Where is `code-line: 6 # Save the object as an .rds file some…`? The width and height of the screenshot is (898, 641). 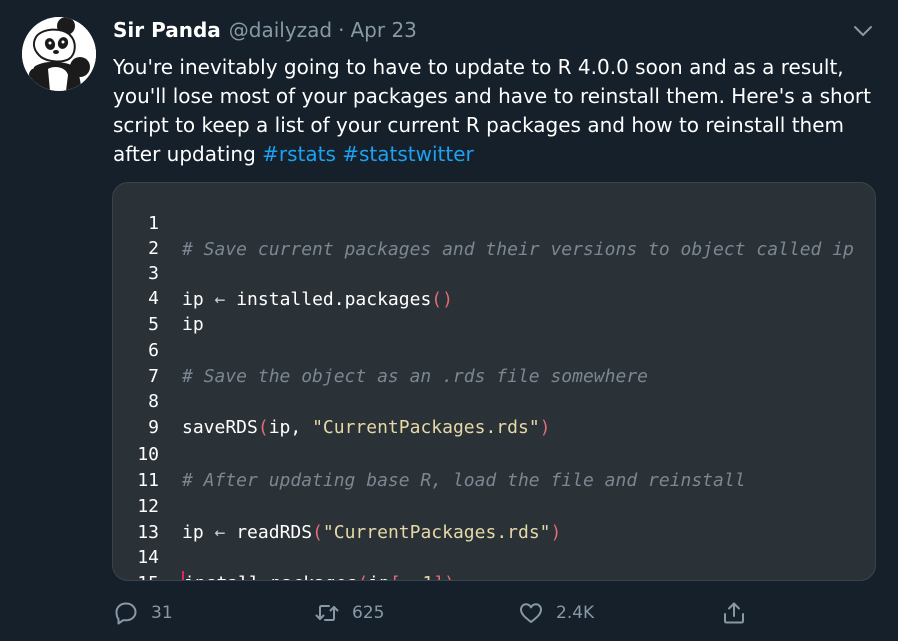
code-line: 6 # Save the object as an .rds file some… is located at coordinates (494, 349).